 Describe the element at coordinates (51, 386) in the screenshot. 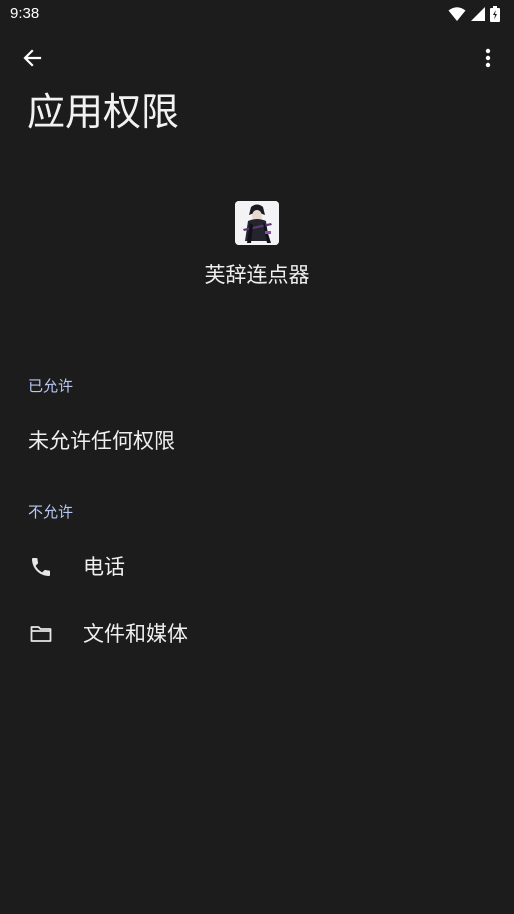

I see `allowed-section-header: 已允许` at that location.